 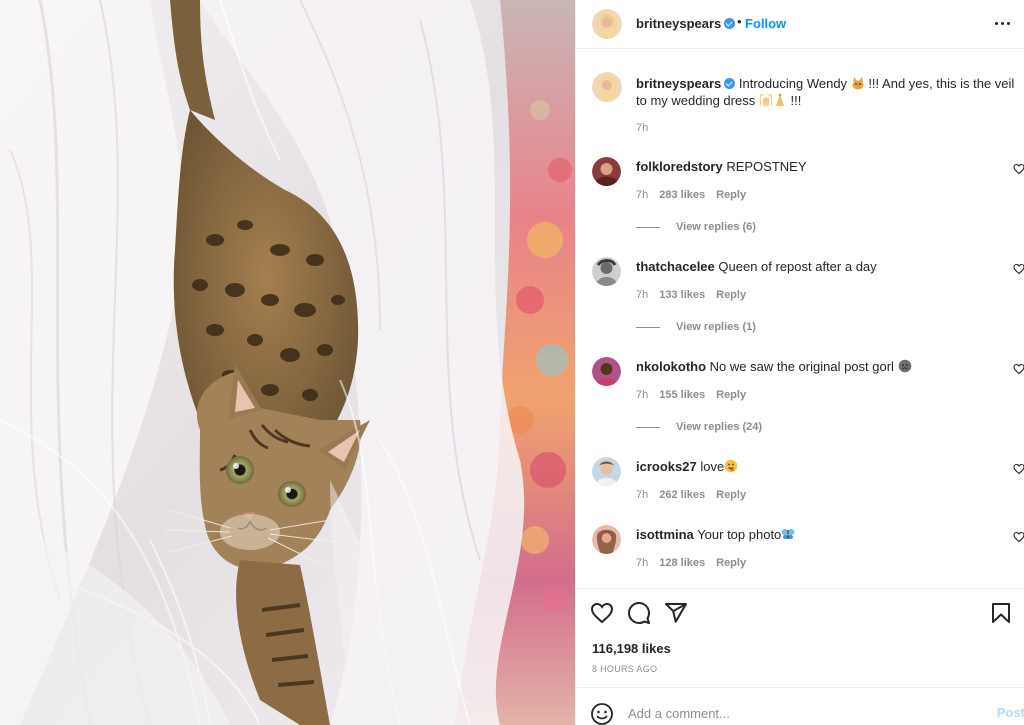 What do you see at coordinates (715, 535) in the screenshot?
I see `comment-text: isottmina Your top photo` at bounding box center [715, 535].